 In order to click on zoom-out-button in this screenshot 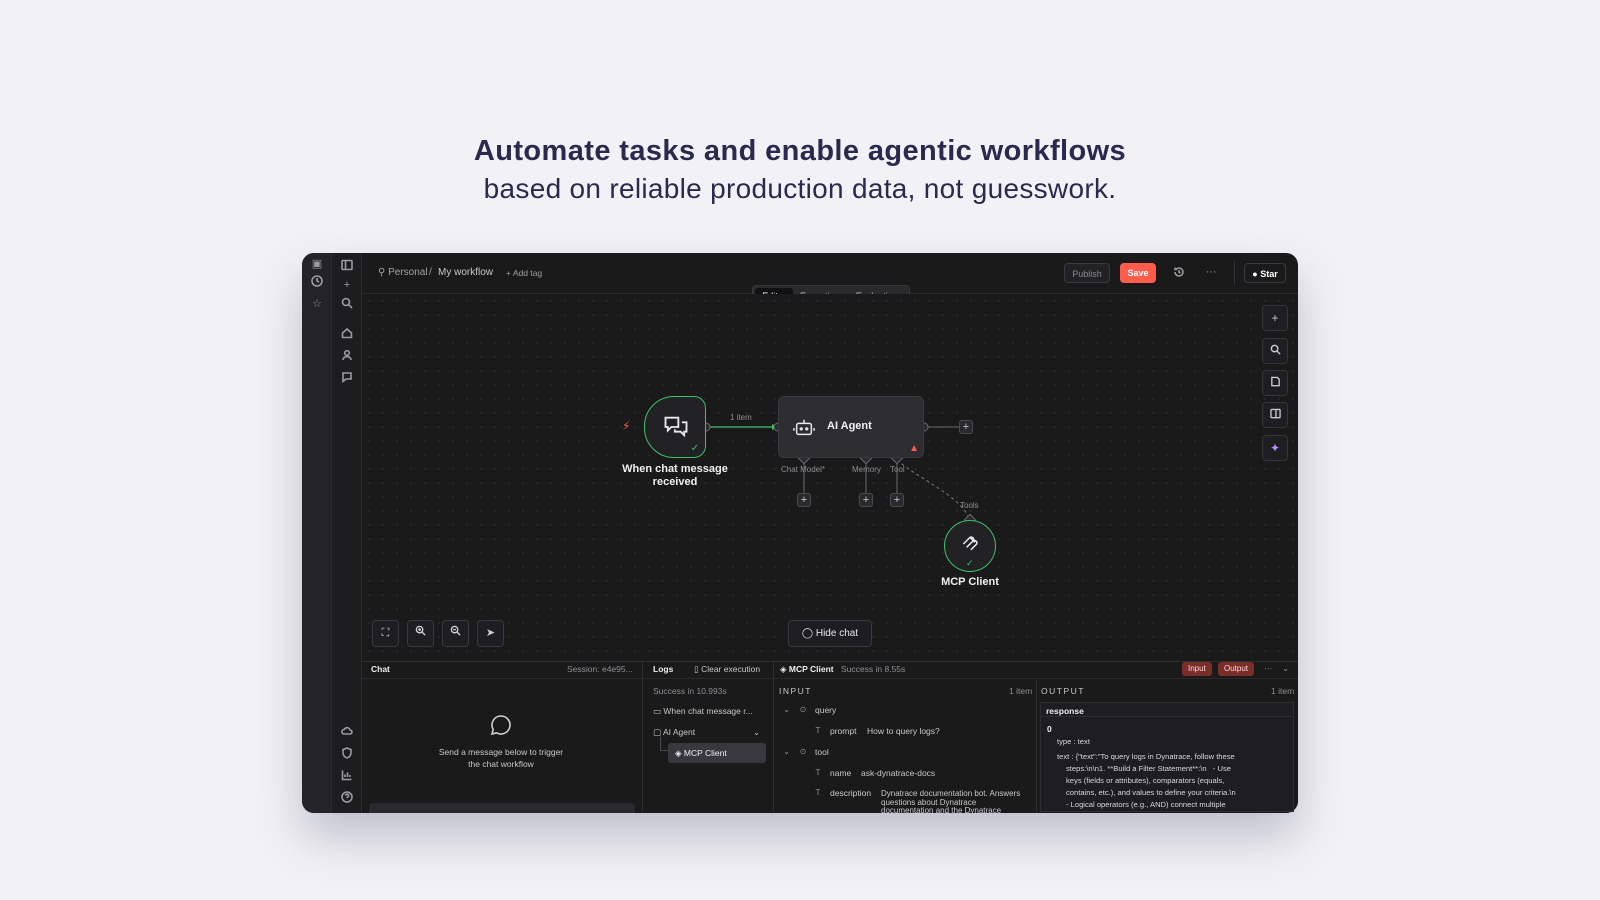, I will do `click(455, 633)`.